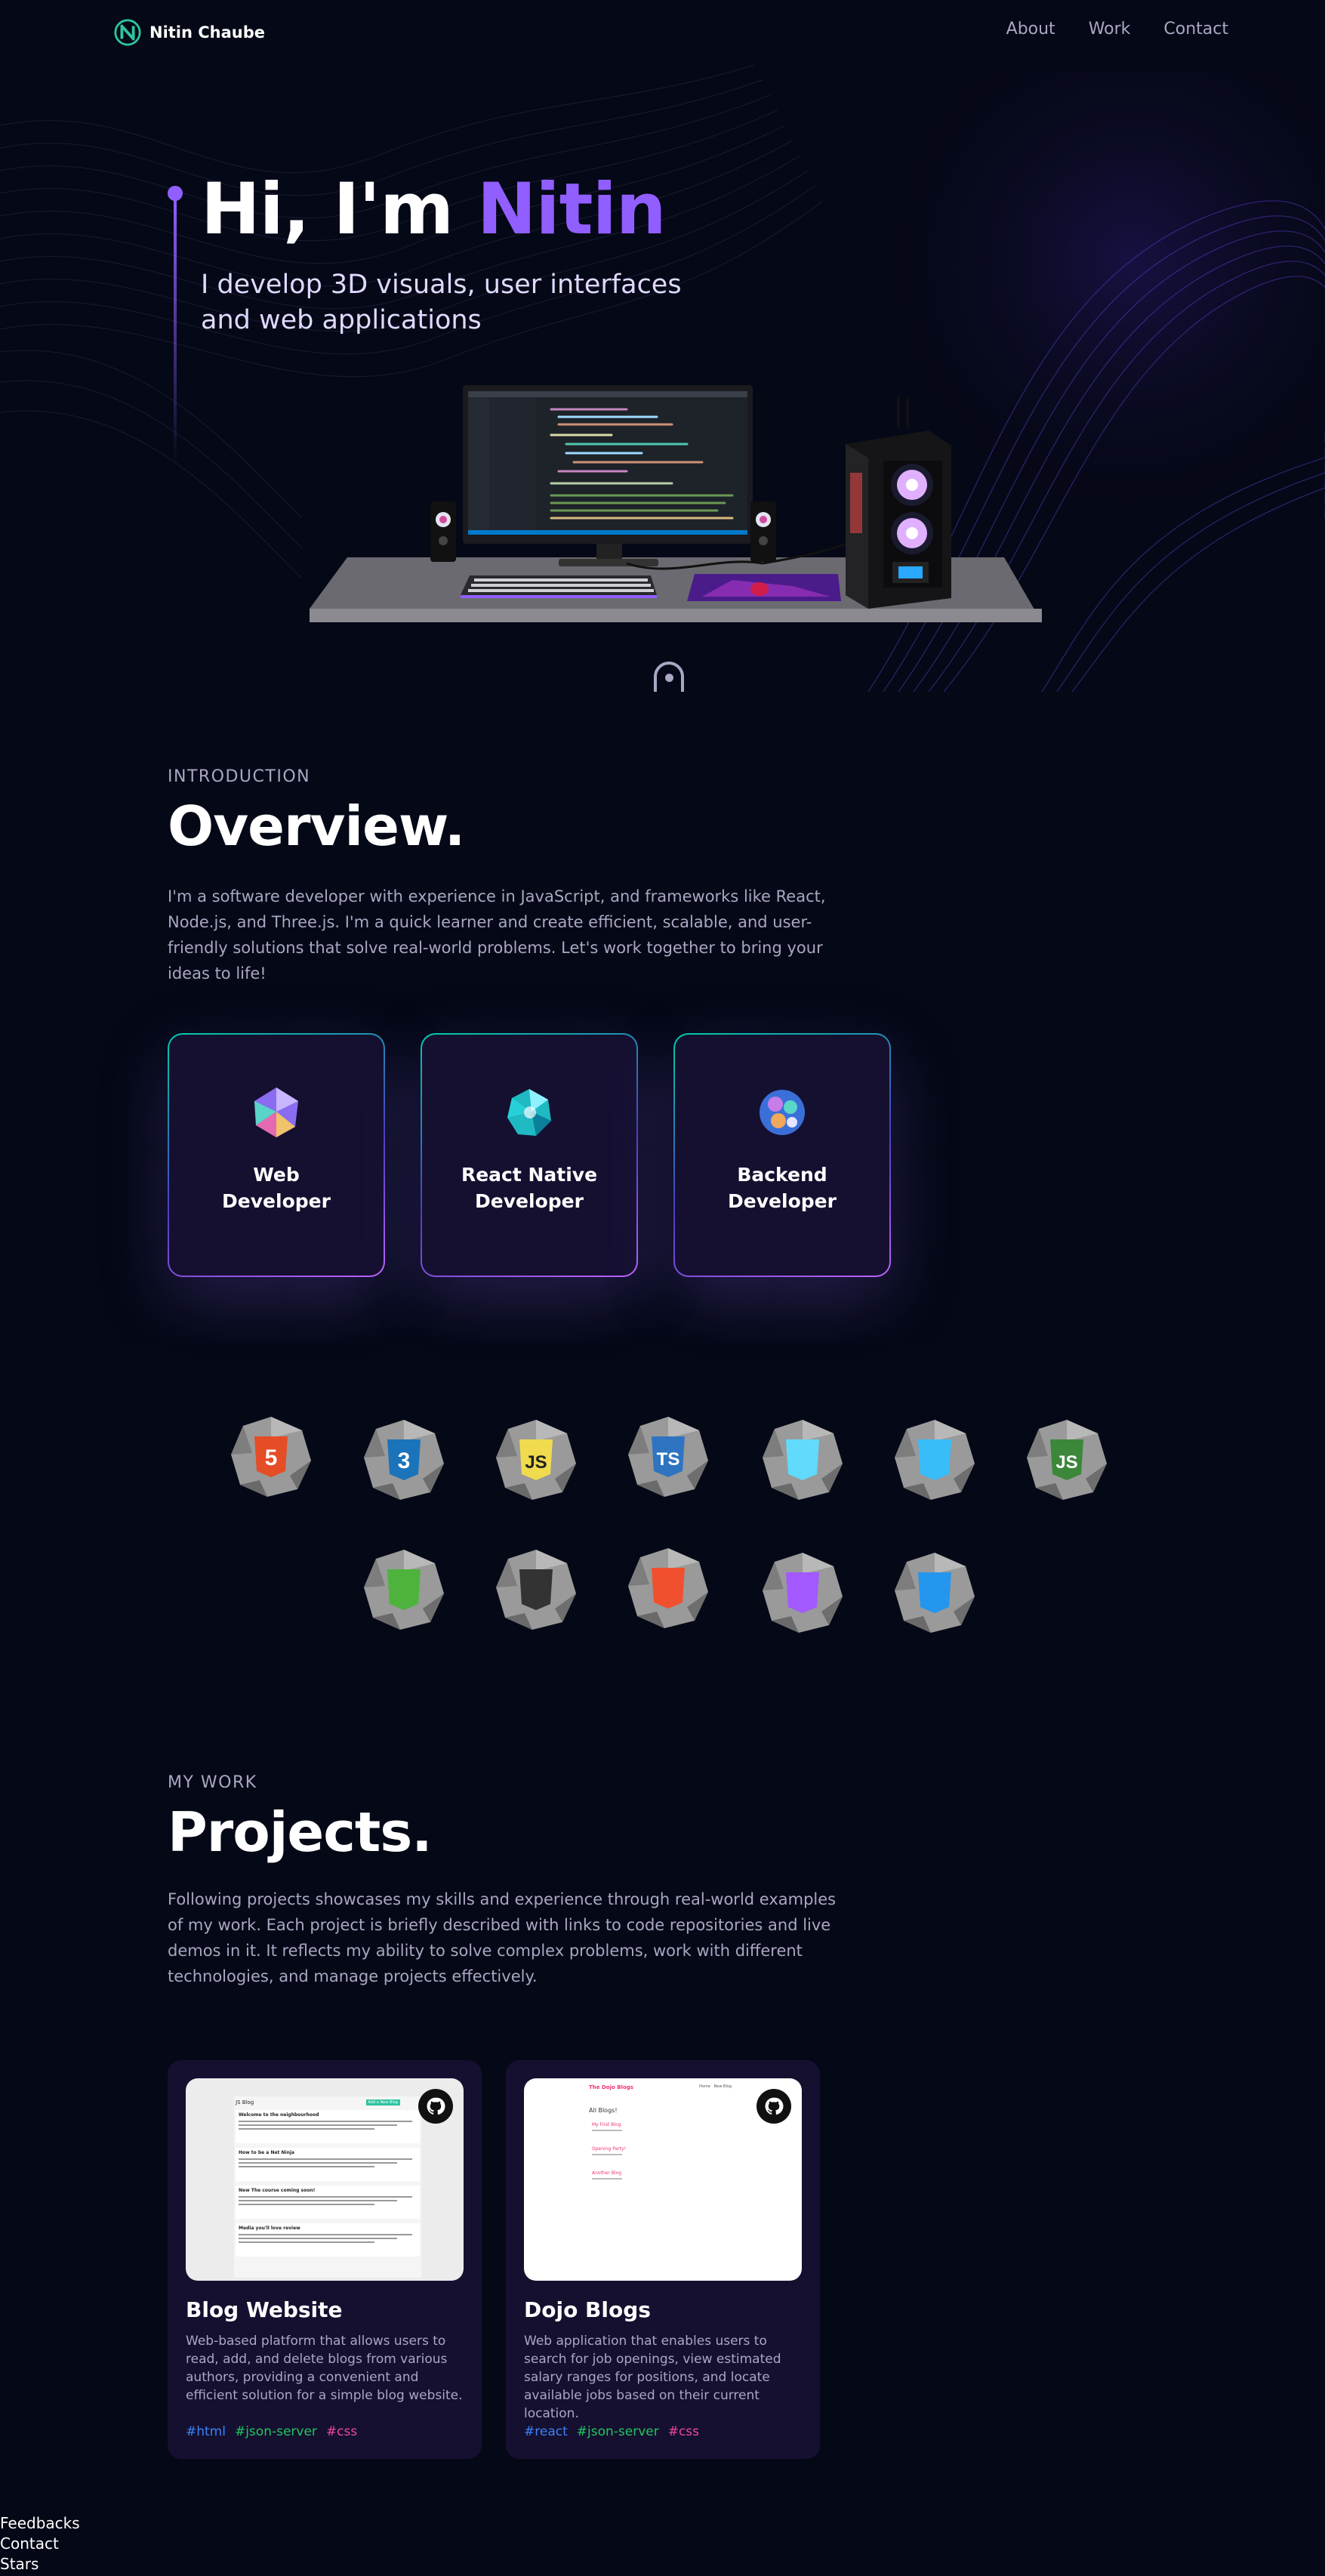 This screenshot has width=1325, height=2576. Describe the element at coordinates (19, 2564) in the screenshot. I see `footer-link-stars: Stars` at that location.